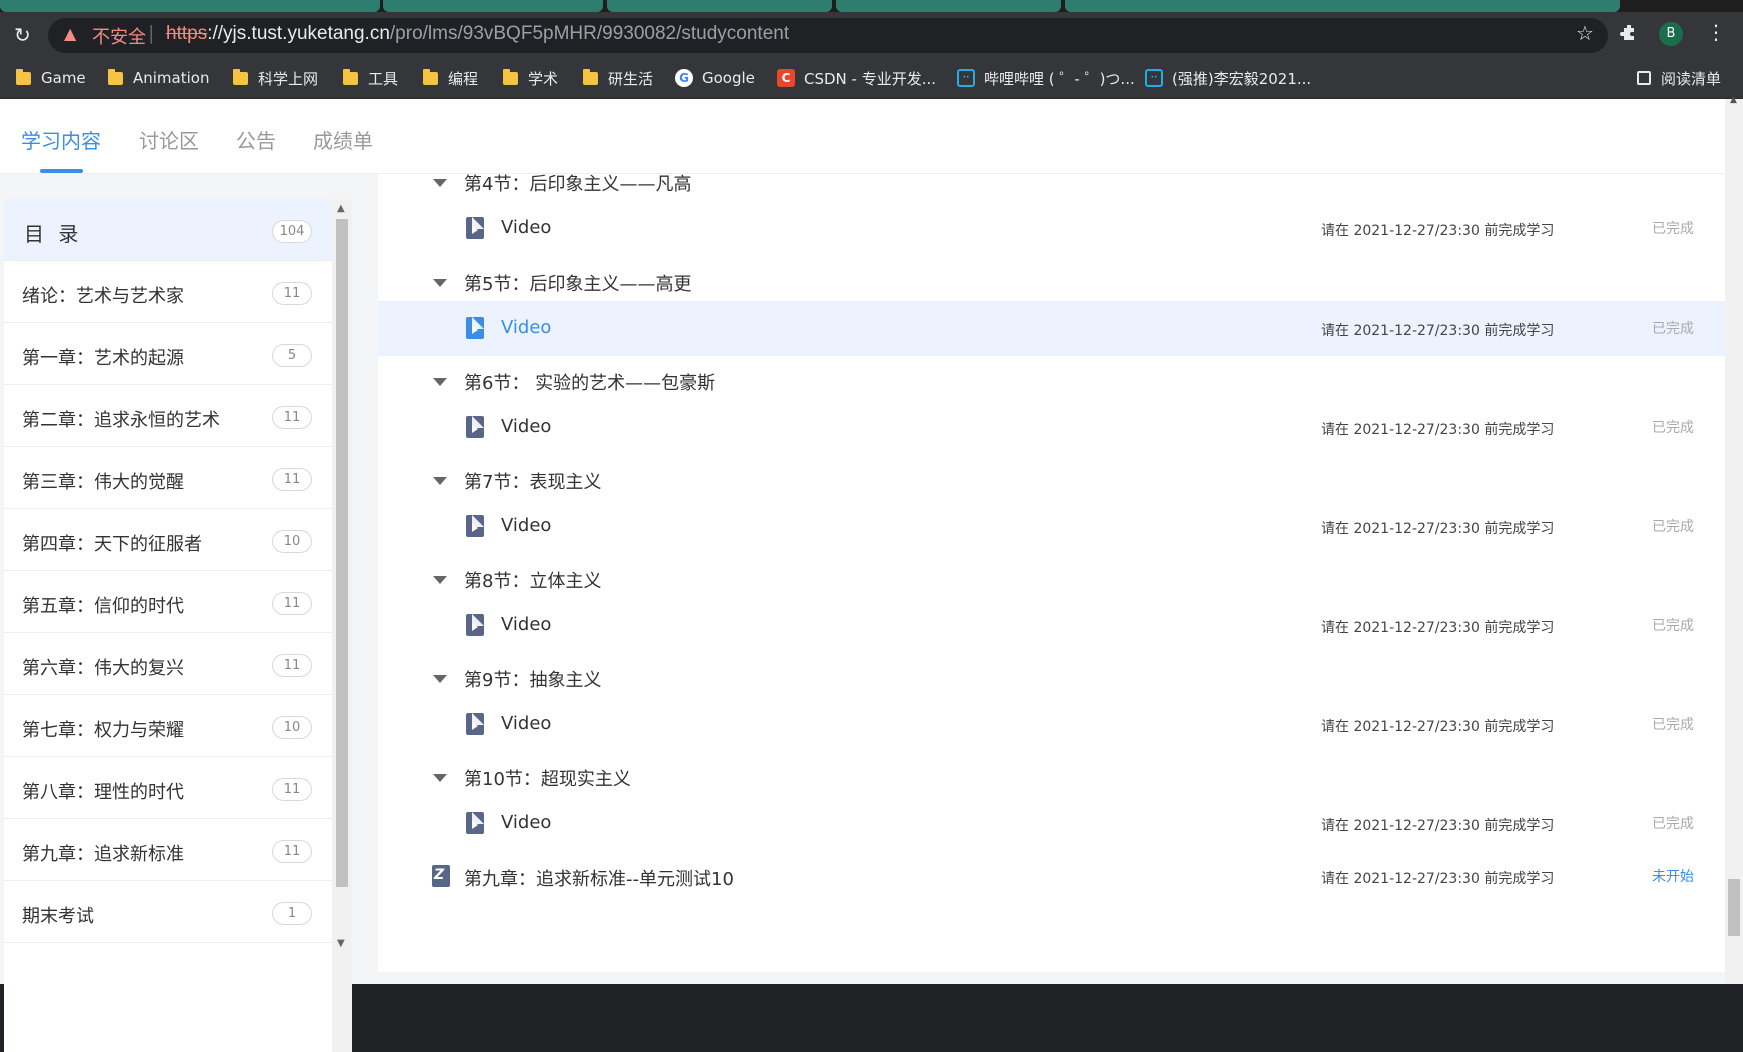 This screenshot has width=1743, height=1052. I want to click on active-tab-indicator, so click(61, 171).